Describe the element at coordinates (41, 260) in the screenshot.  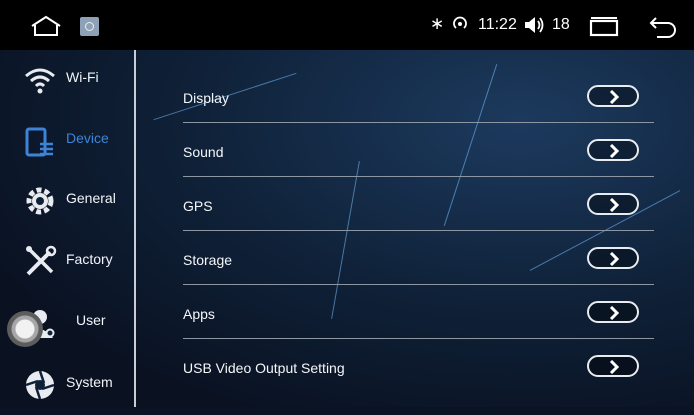
I see `tools-icon` at that location.